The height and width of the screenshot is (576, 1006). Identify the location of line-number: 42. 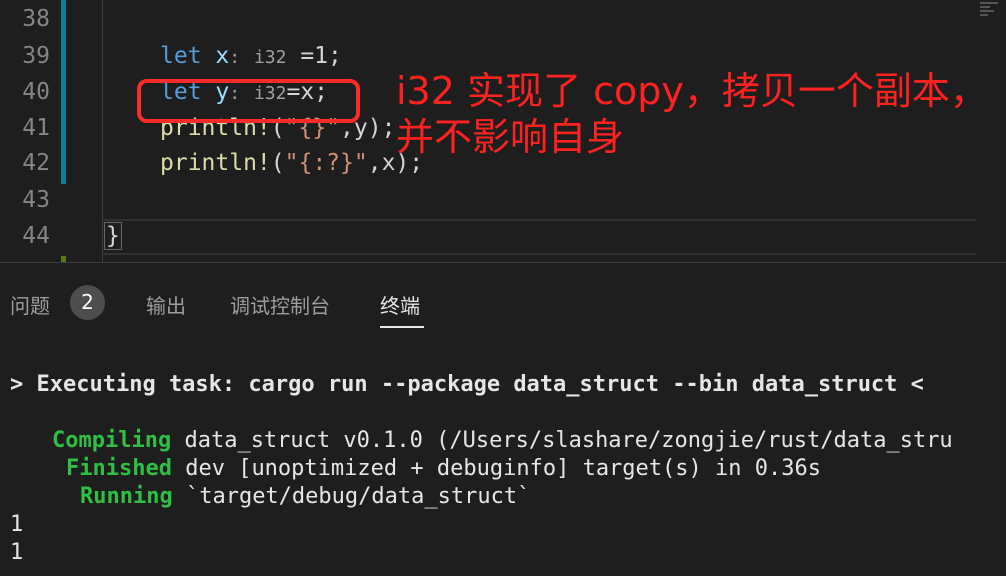
(36, 163).